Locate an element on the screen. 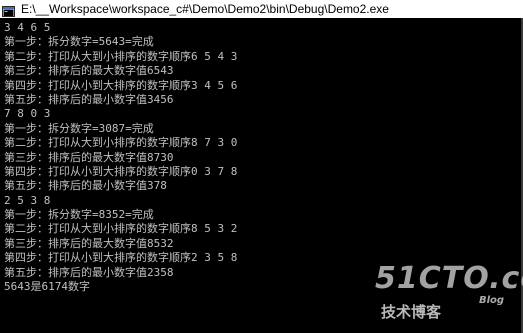  console-line: 7 8 0 3 is located at coordinates (27, 114).